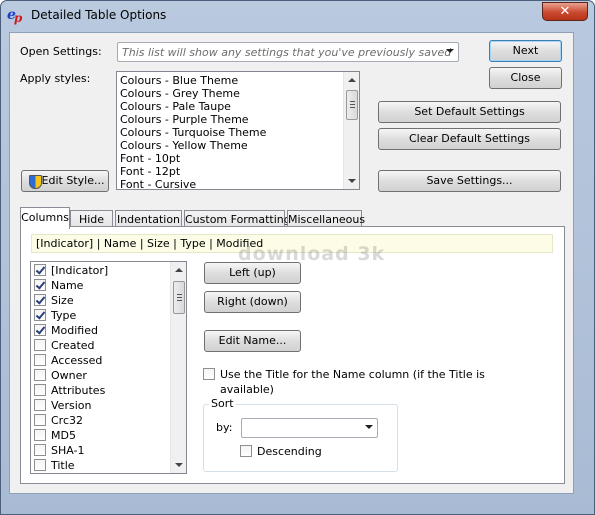  What do you see at coordinates (101, 285) in the screenshot?
I see `column-list-item: Name` at bounding box center [101, 285].